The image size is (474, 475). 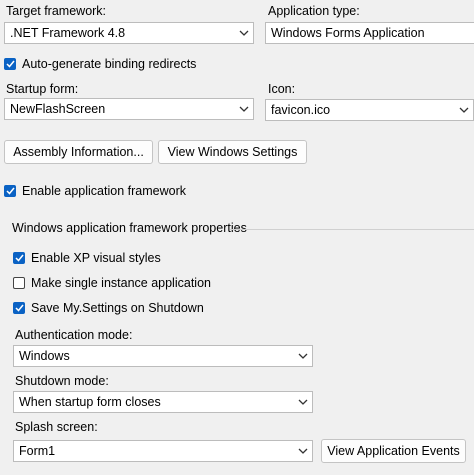 I want to click on shutdown-mode-dropdown: When startup form closes, so click(x=163, y=402).